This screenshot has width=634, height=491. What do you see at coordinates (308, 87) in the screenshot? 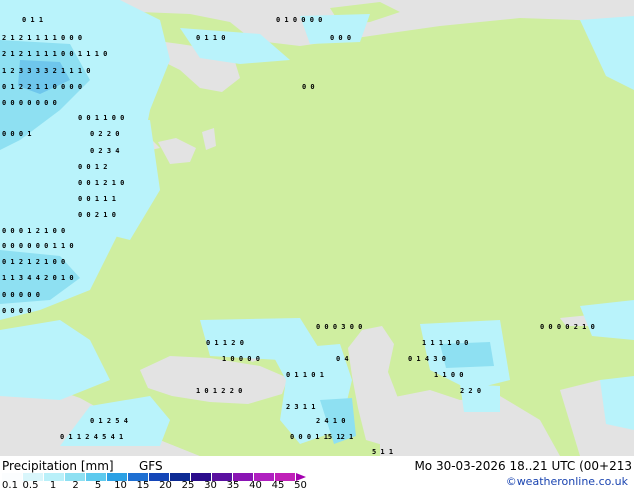
I see `value-row: 0 0` at bounding box center [308, 87].